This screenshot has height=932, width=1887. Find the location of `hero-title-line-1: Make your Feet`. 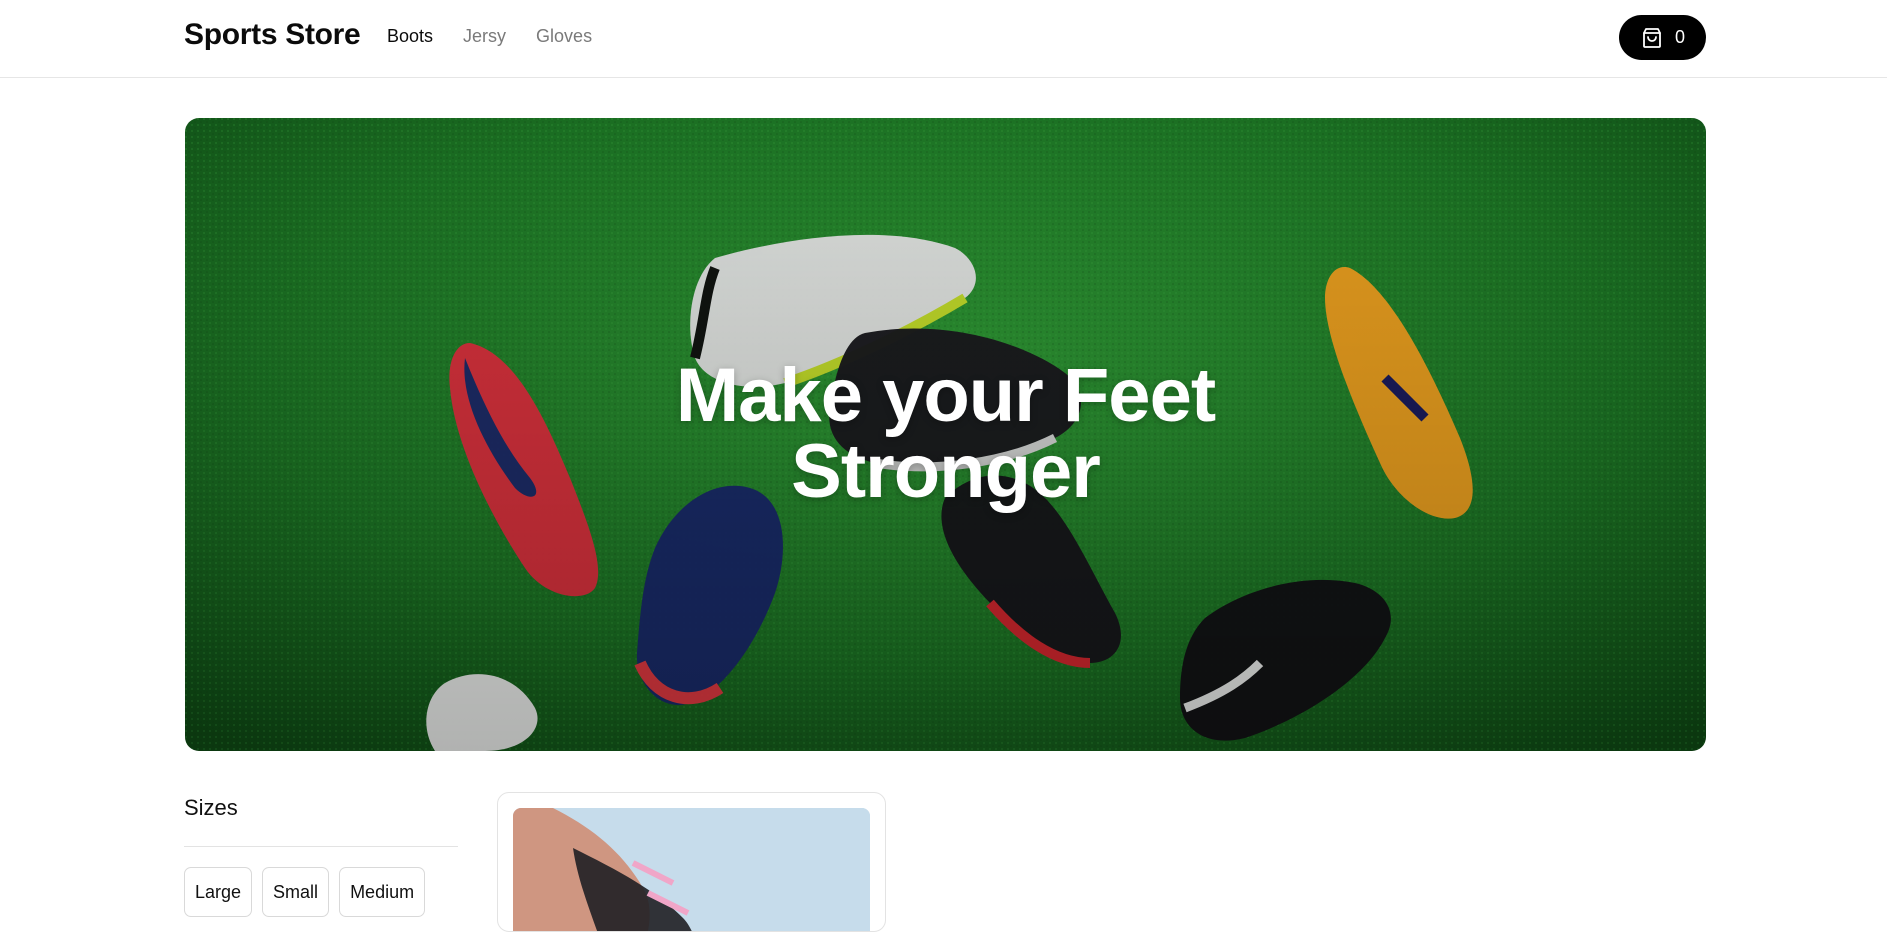

hero-title-line-1: Make your Feet is located at coordinates (945, 395).